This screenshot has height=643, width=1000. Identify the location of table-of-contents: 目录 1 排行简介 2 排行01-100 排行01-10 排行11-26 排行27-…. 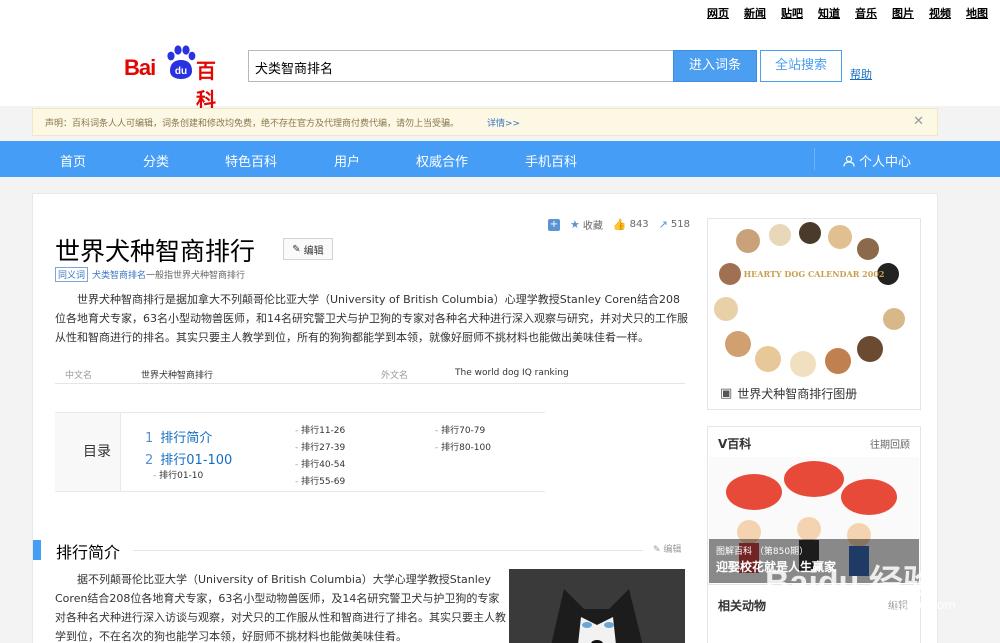
(300, 452).